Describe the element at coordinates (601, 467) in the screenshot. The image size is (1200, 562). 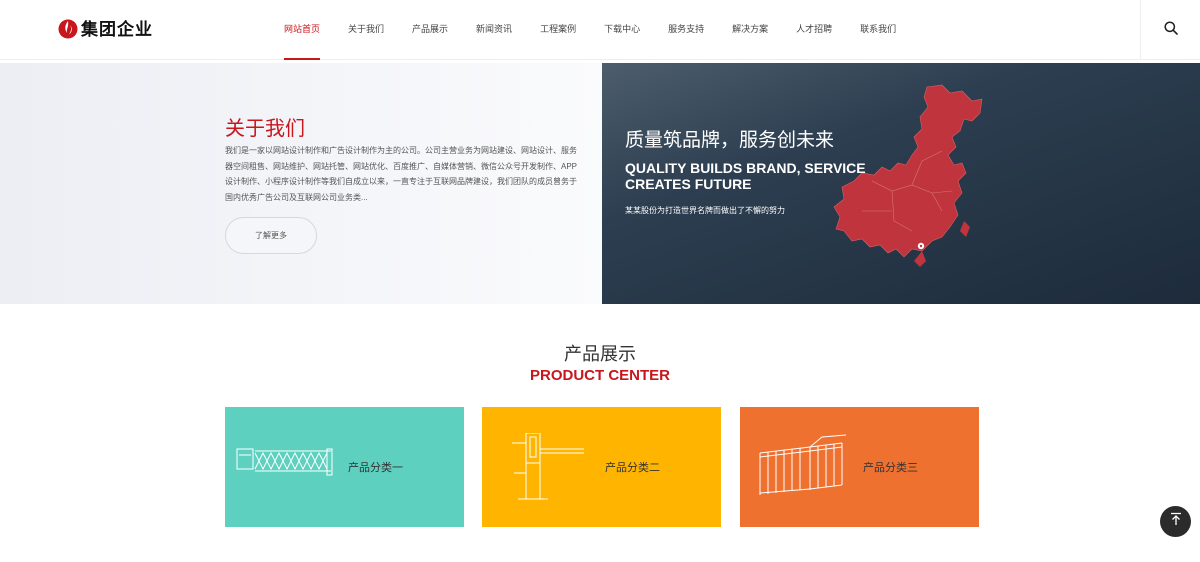
I see `product-card-2: 产品分类二` at that location.